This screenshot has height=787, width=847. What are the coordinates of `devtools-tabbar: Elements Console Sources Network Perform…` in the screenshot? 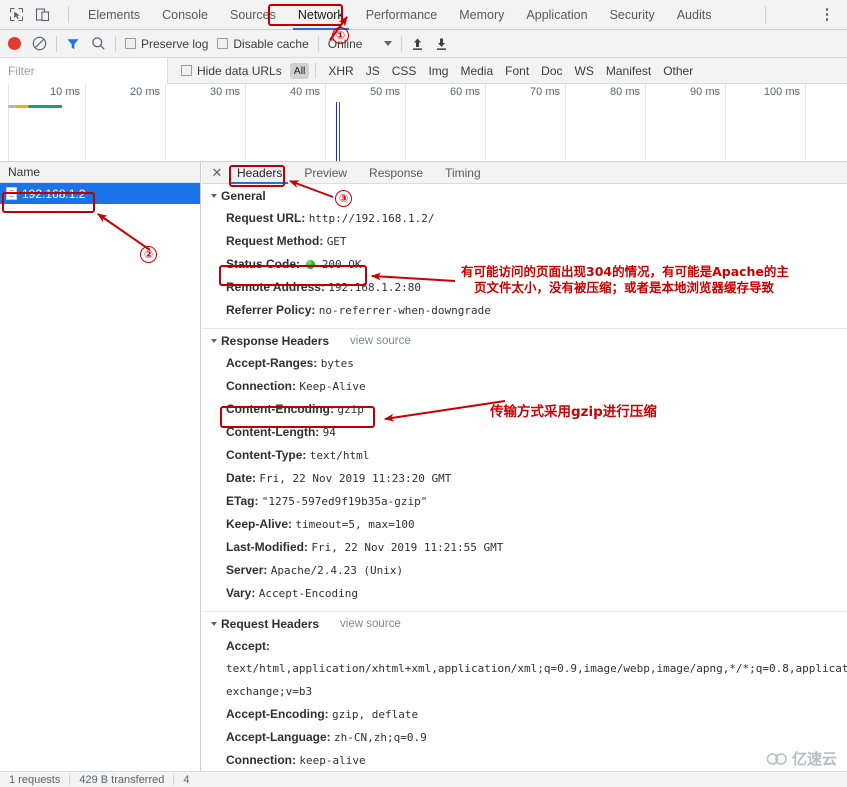 It's located at (423, 15).